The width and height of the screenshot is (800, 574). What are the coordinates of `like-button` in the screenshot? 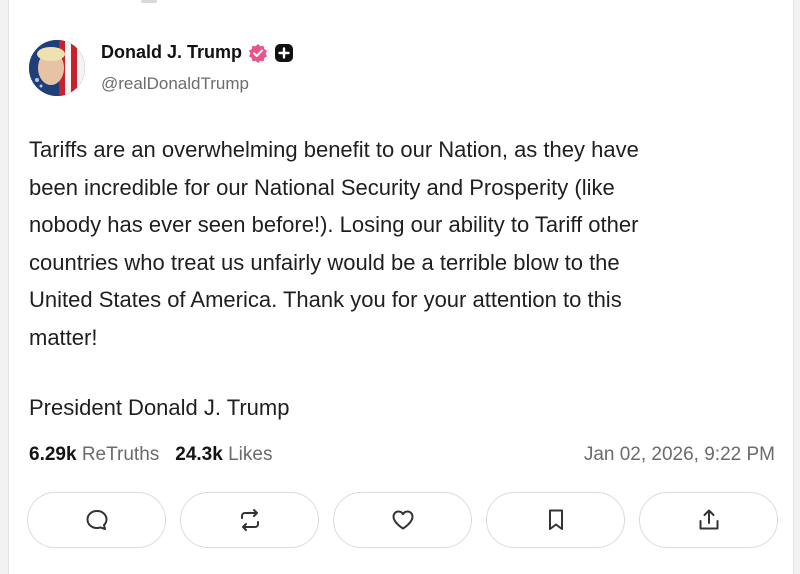 It's located at (402, 520).